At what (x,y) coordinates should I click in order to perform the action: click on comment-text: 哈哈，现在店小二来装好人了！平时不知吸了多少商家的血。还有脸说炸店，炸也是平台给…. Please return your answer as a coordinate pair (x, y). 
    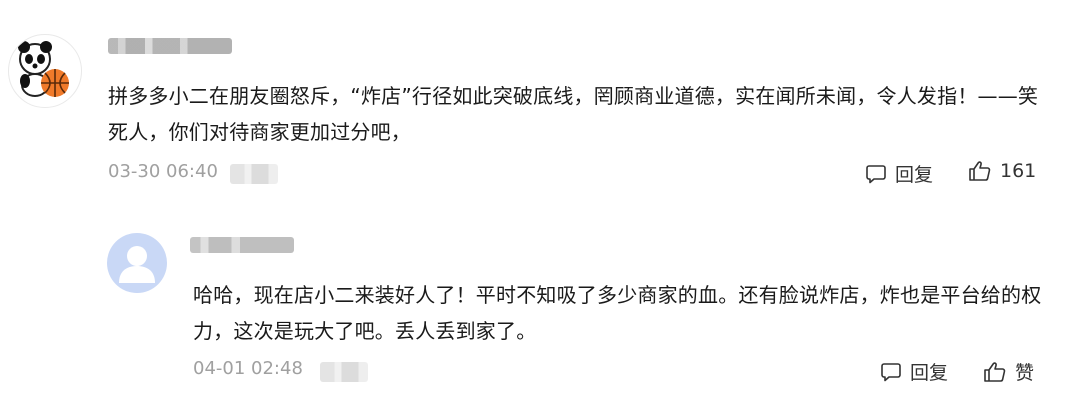
    Looking at the image, I should click on (617, 313).